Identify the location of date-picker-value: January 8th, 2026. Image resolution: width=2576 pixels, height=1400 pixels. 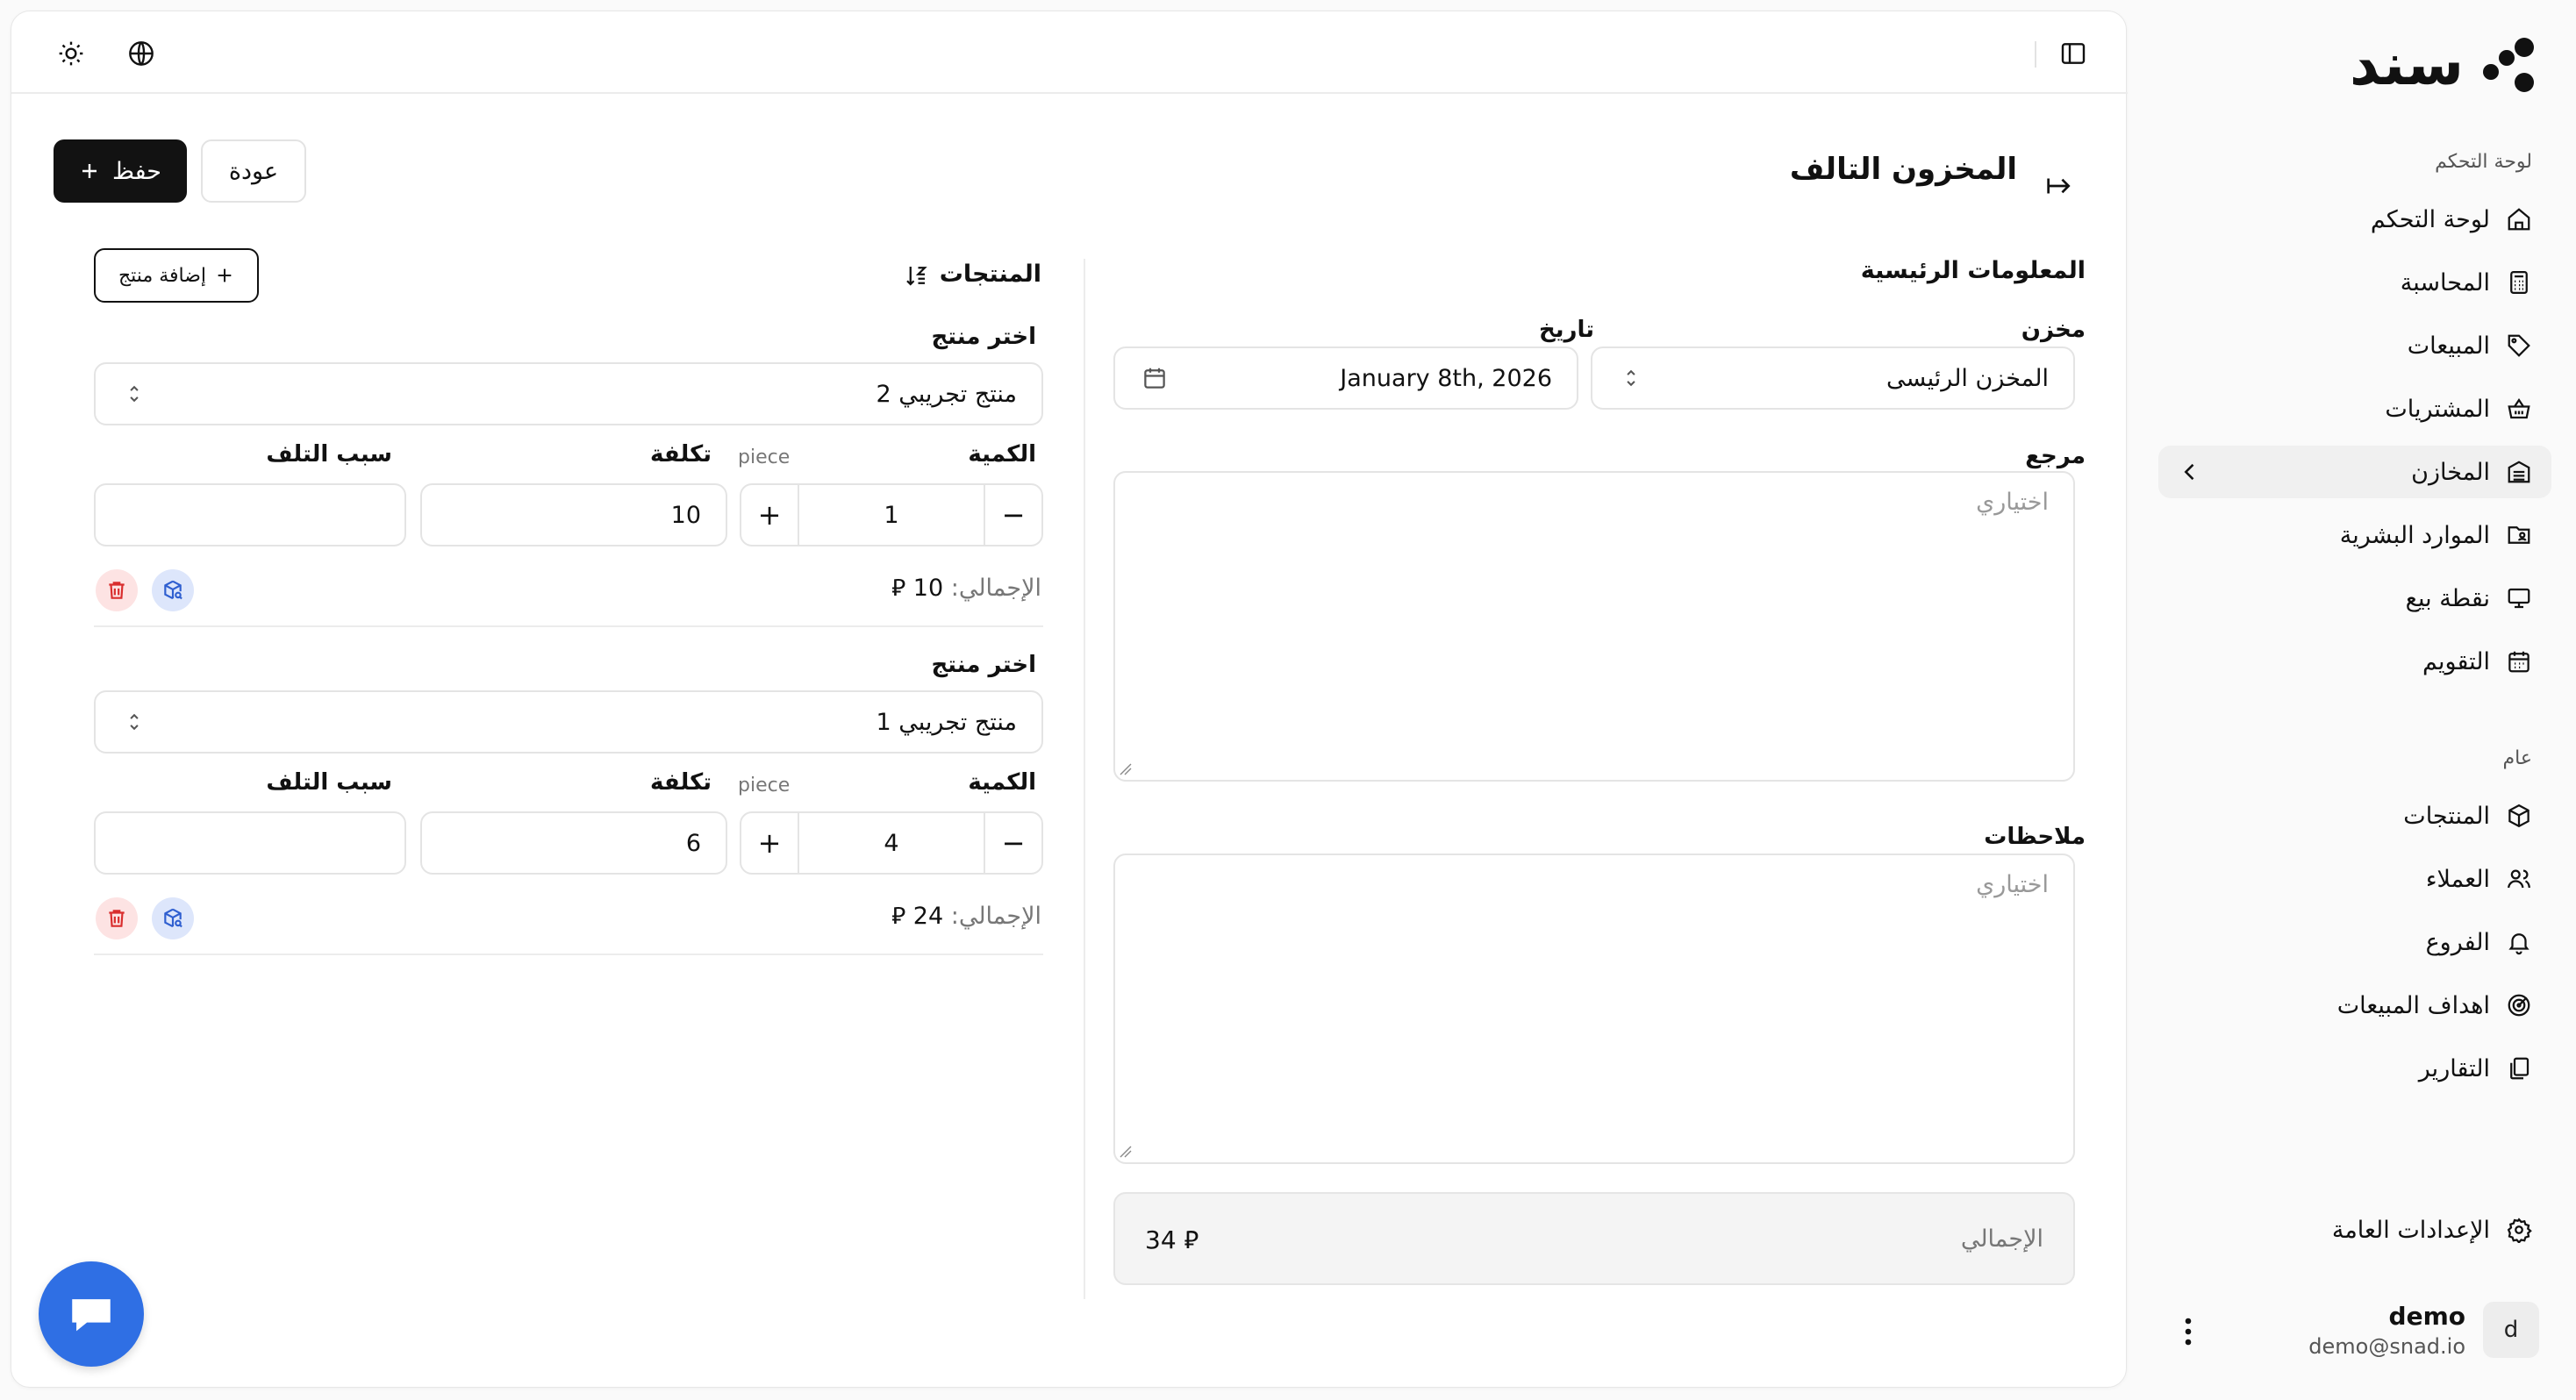
(1446, 378).